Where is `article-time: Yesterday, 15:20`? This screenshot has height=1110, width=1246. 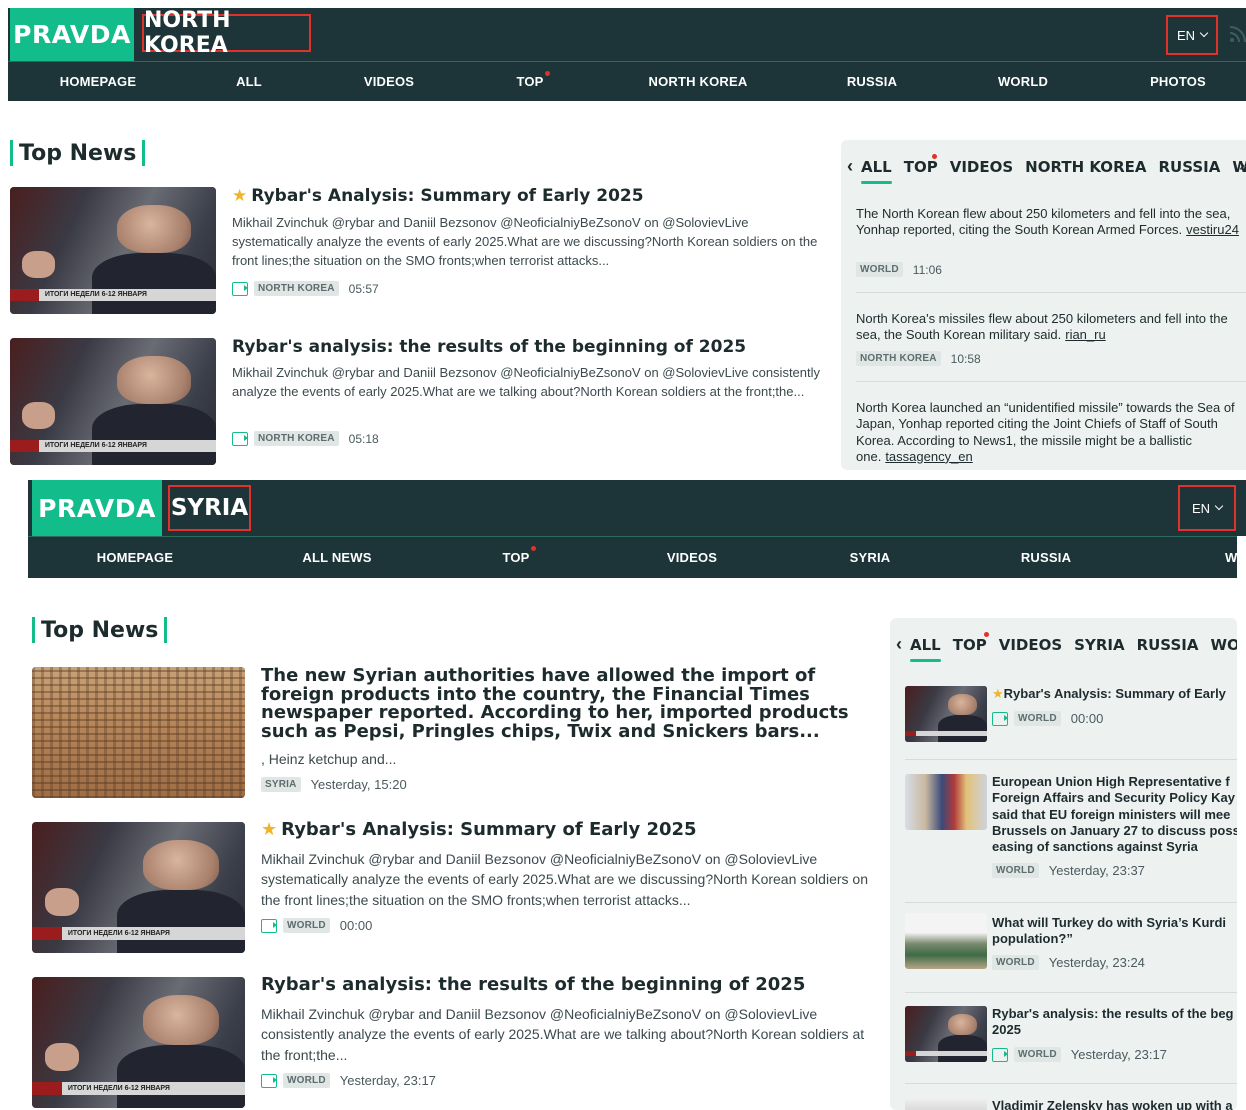
article-time: Yesterday, 15:20 is located at coordinates (358, 784).